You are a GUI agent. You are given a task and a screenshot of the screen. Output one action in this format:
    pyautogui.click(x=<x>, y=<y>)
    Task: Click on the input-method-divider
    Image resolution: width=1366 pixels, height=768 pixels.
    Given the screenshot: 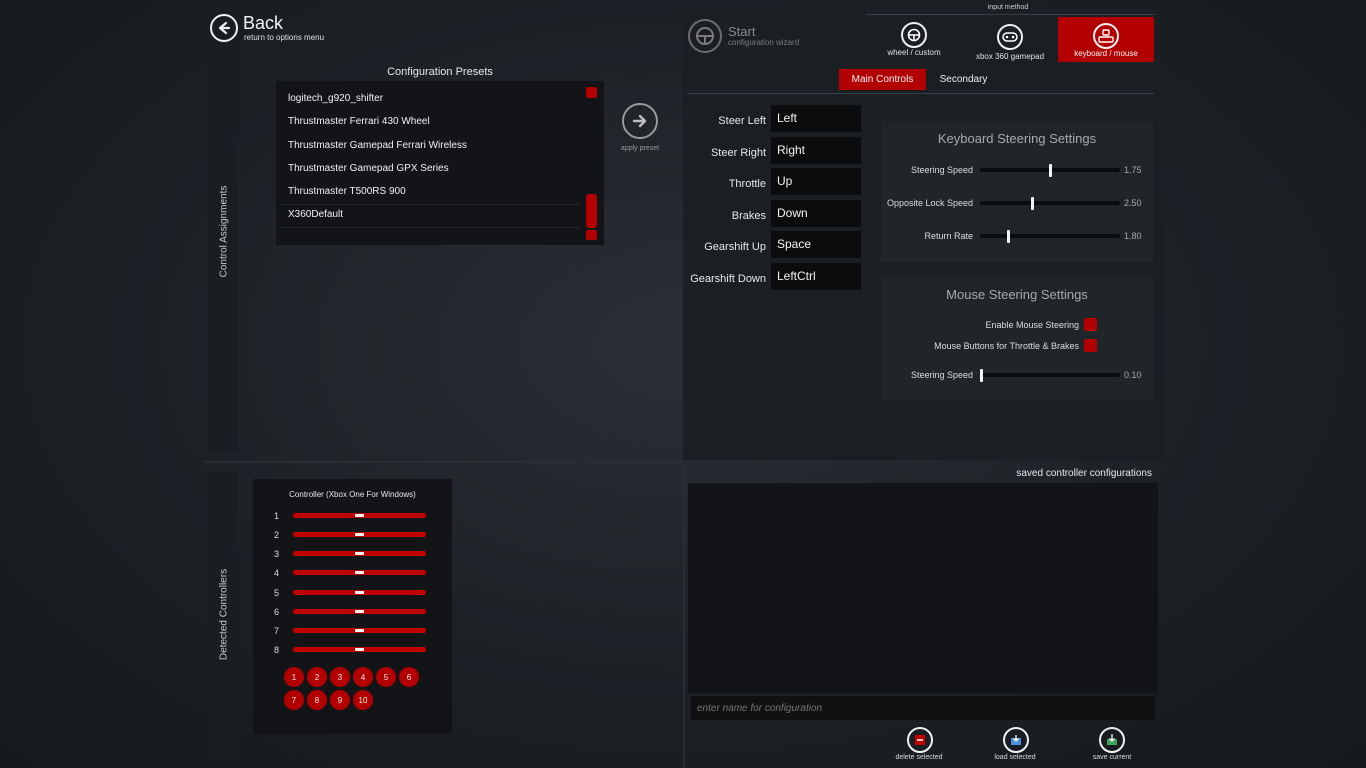 What is the action you would take?
    pyautogui.click(x=1011, y=14)
    